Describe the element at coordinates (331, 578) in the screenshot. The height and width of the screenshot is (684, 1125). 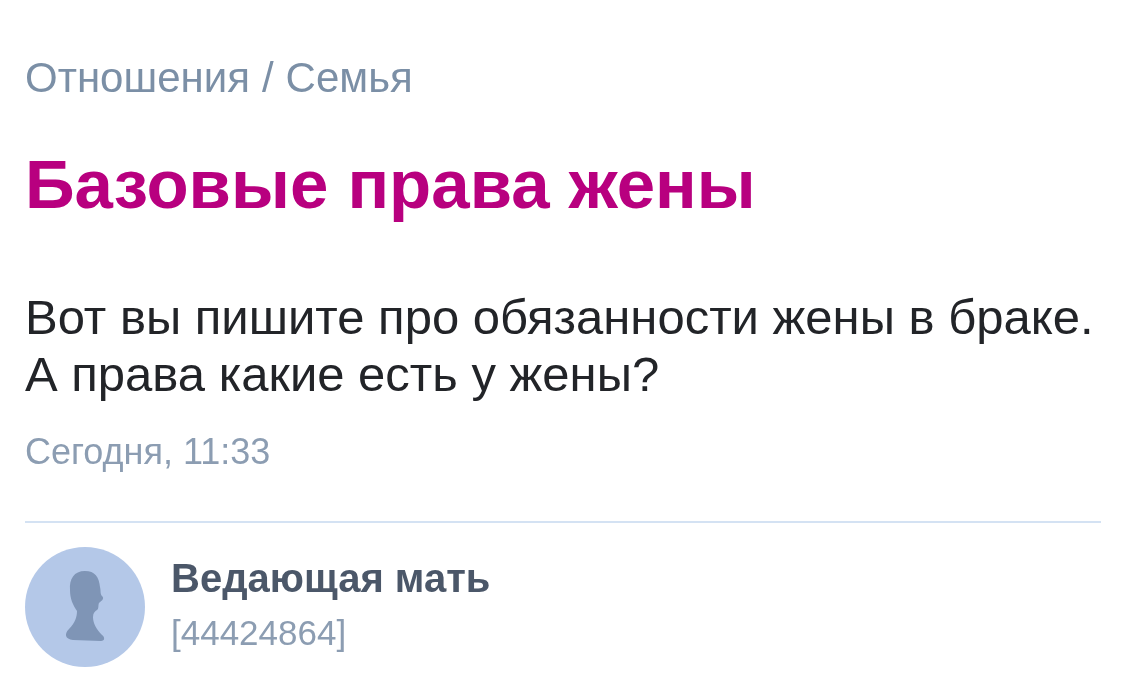
I see `author-name: Ведающая мать` at that location.